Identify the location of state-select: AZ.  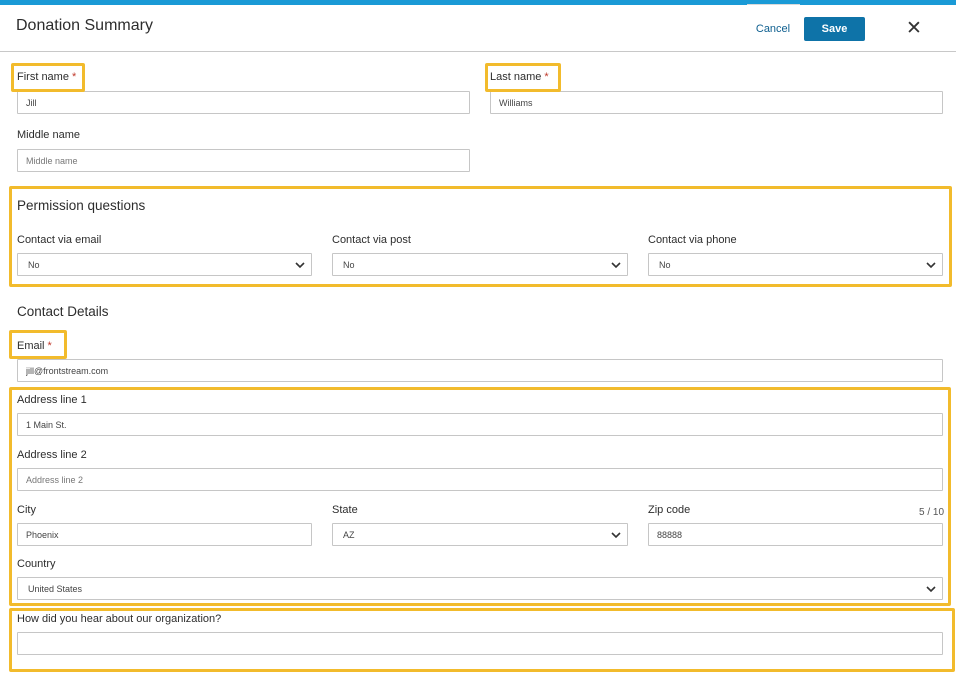
(480, 534).